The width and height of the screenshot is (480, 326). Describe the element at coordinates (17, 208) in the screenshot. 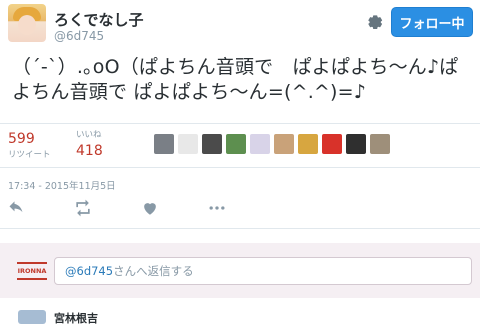

I see `reply-icon` at that location.